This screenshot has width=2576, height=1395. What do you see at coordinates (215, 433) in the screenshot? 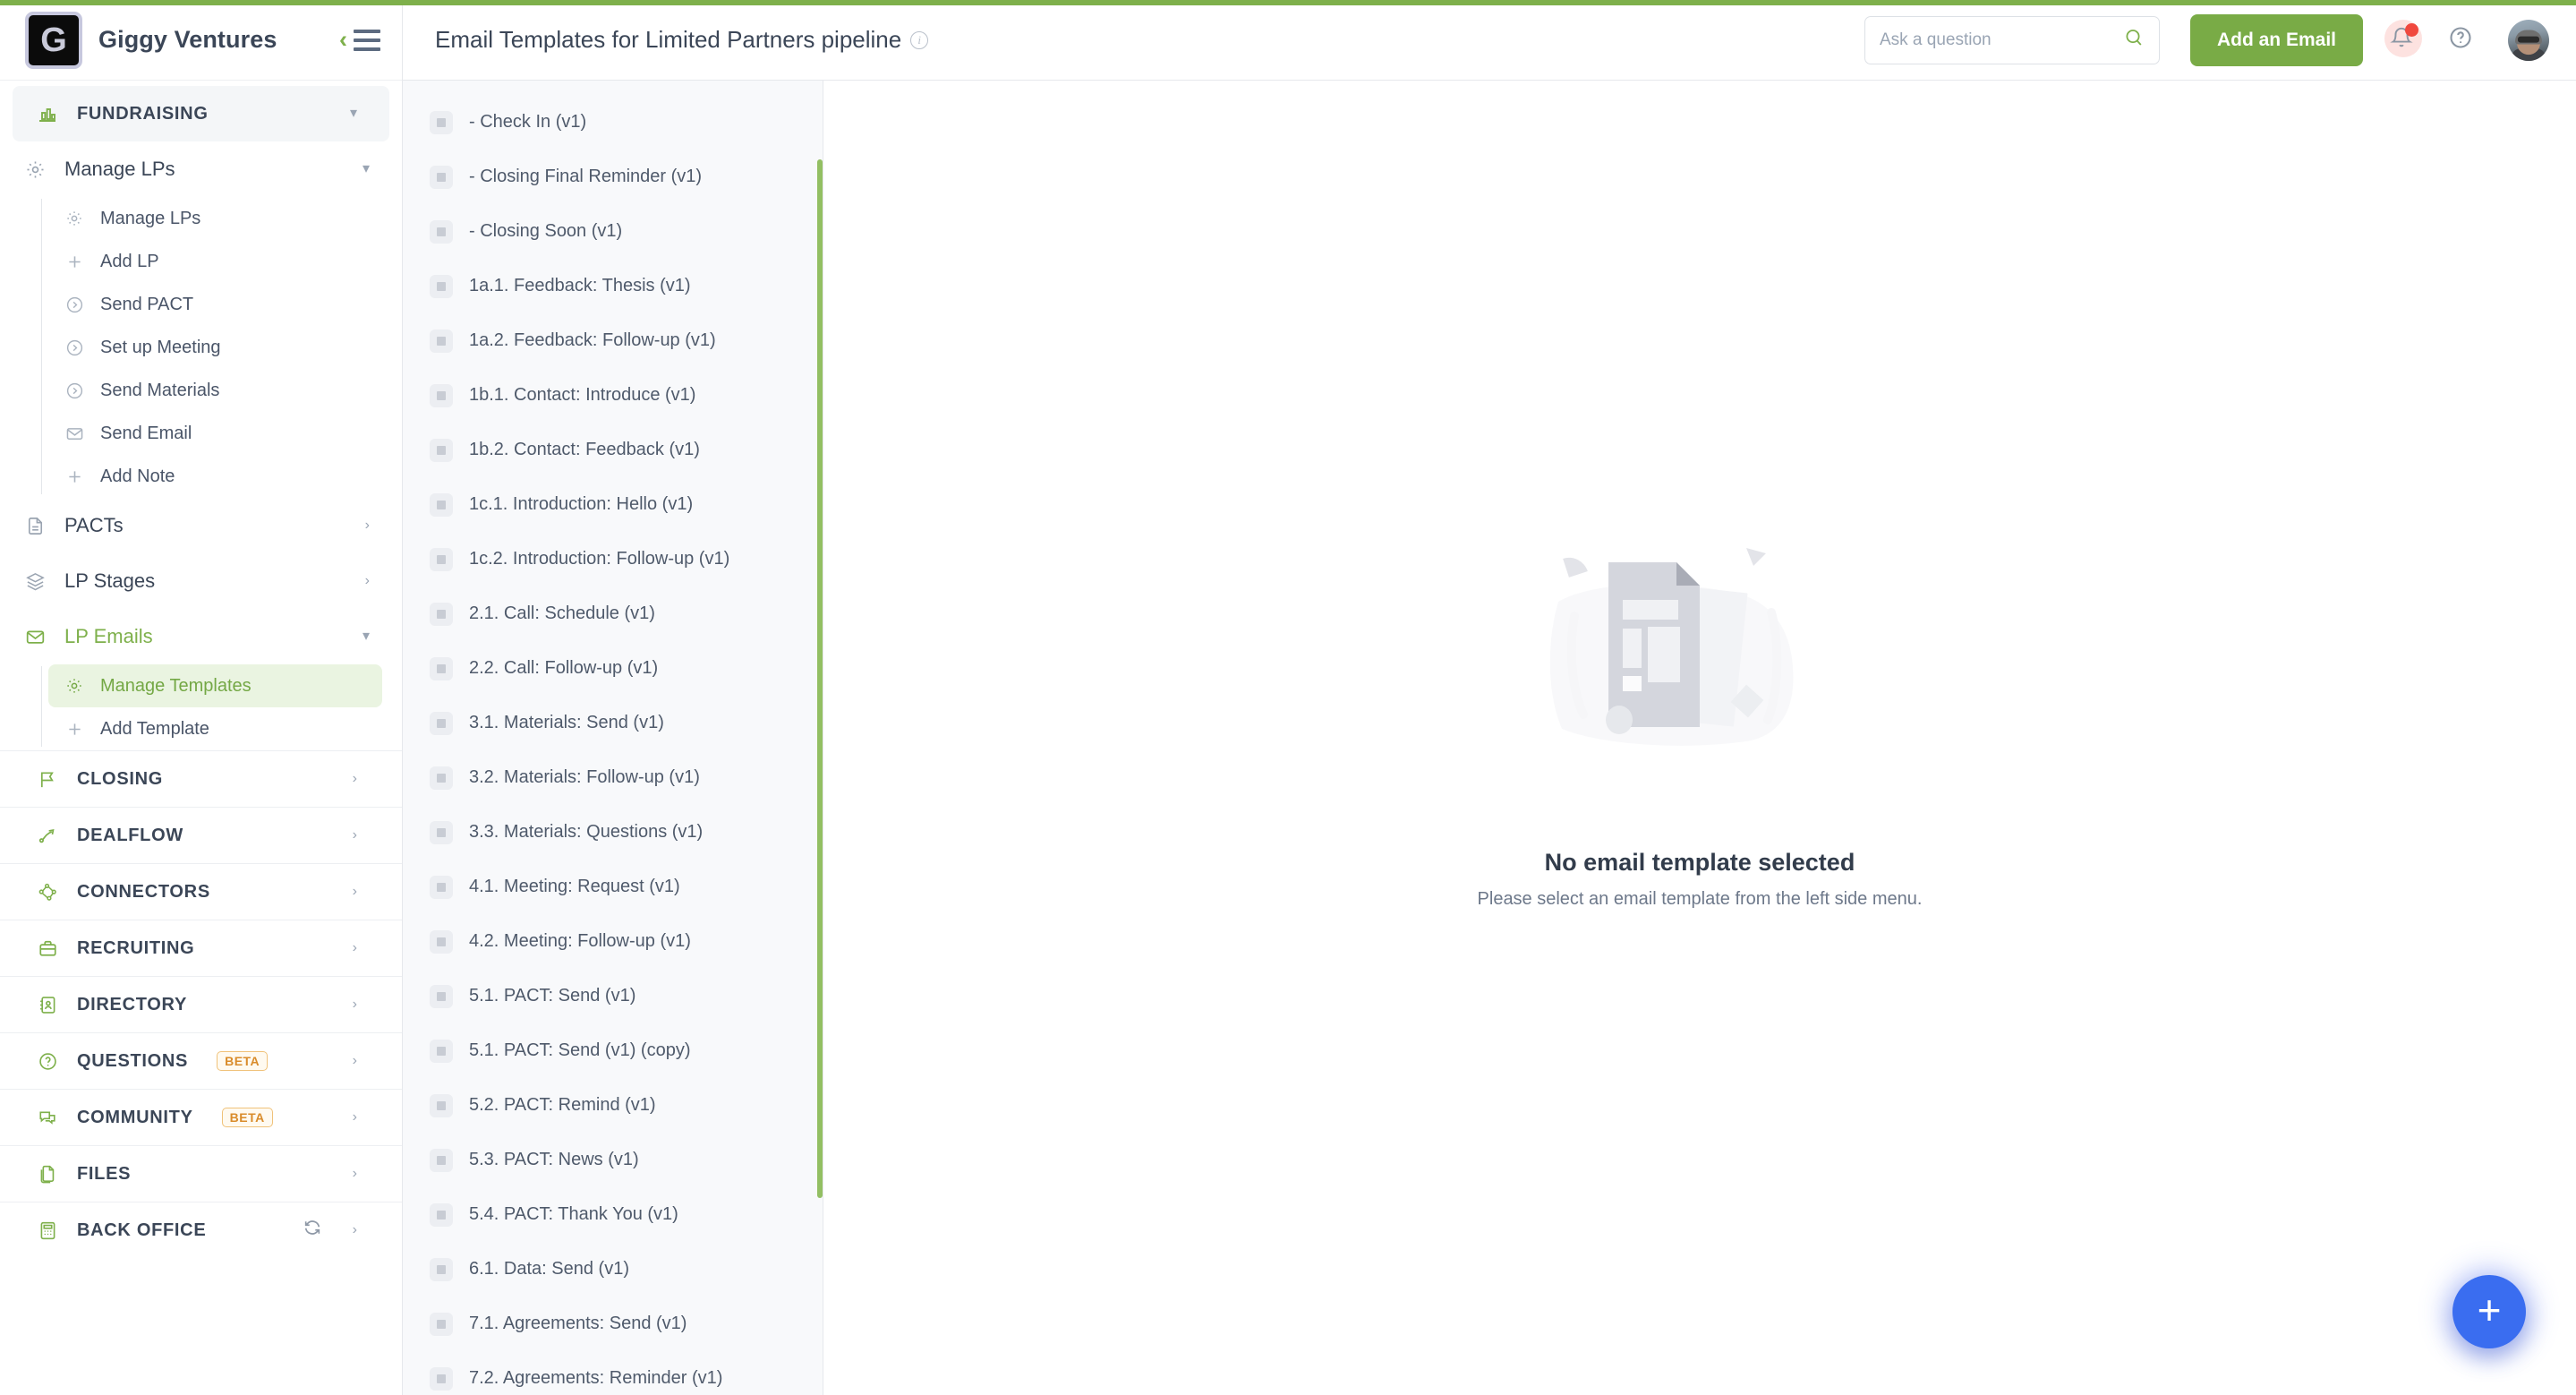
I see `sidebar-item-send-email: Send Email` at bounding box center [215, 433].